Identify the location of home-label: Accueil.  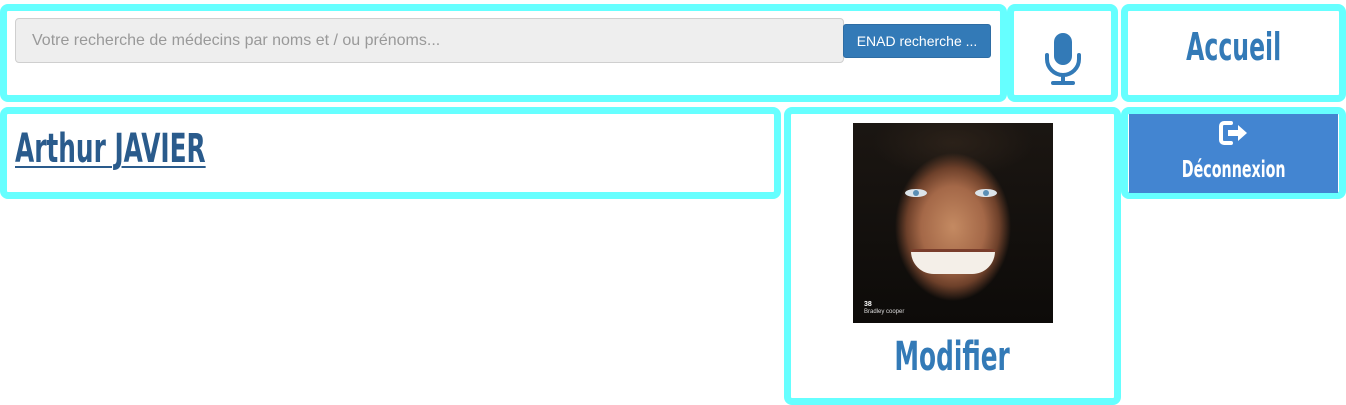
(1233, 47).